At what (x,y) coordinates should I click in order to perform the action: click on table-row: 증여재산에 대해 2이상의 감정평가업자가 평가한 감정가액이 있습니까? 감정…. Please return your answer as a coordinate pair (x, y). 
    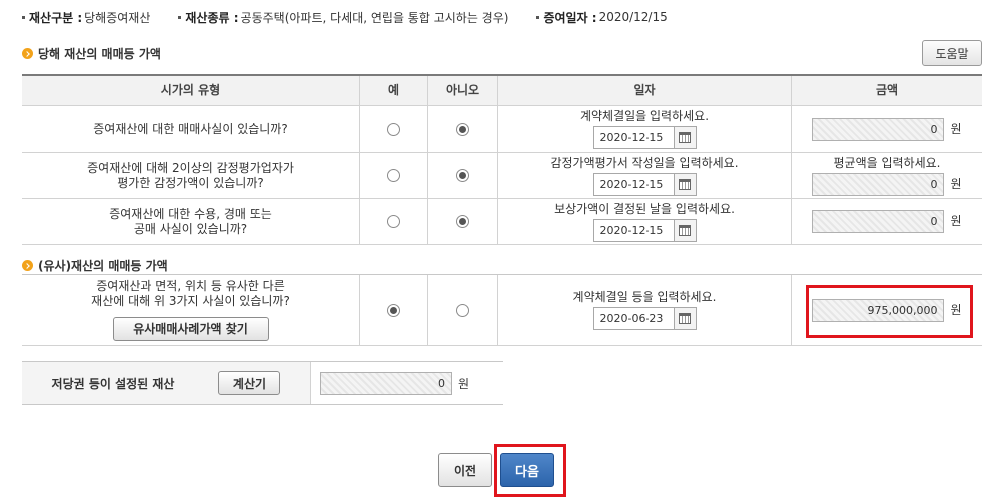
    Looking at the image, I should click on (502, 176).